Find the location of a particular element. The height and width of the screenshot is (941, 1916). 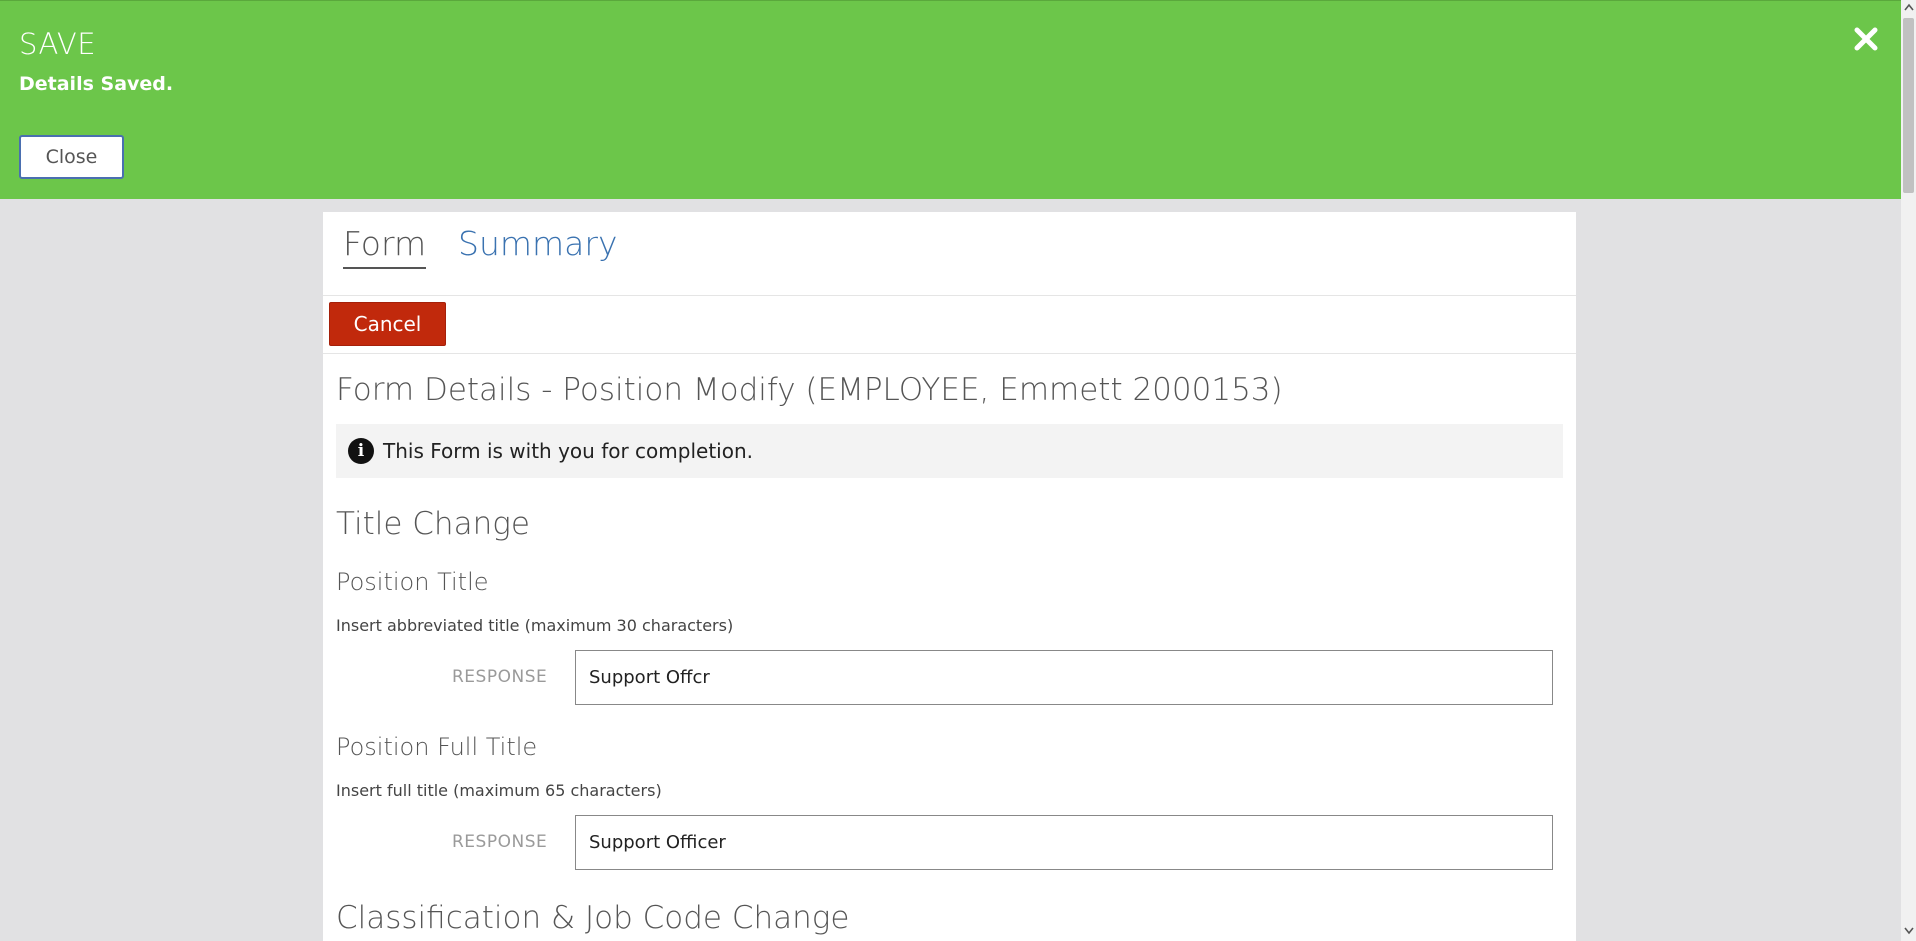

scroll-up-icon is located at coordinates (1908, 8).